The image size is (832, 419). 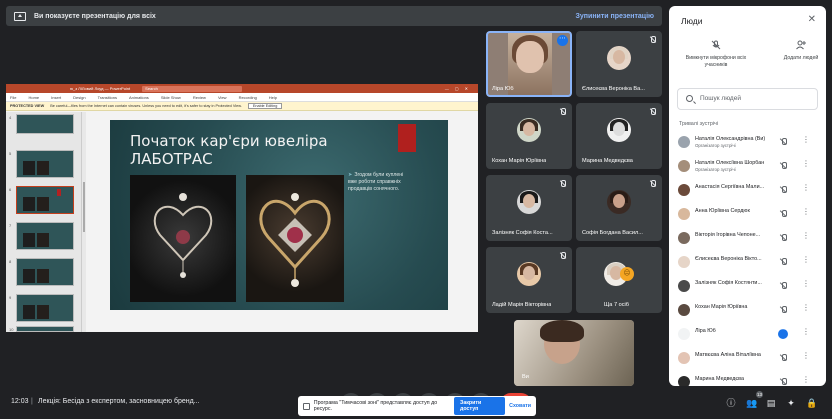 I want to click on mute-all-button: Вимкнути мікрофони всіх учасників, so click(x=716, y=54).